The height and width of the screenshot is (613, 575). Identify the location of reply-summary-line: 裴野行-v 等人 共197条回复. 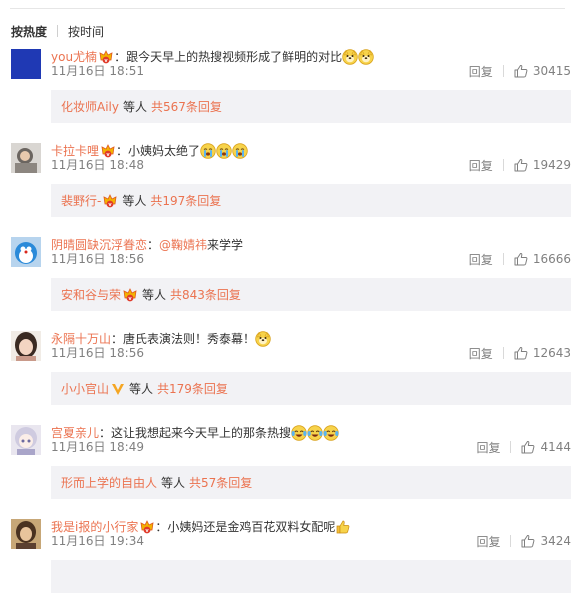
(141, 201).